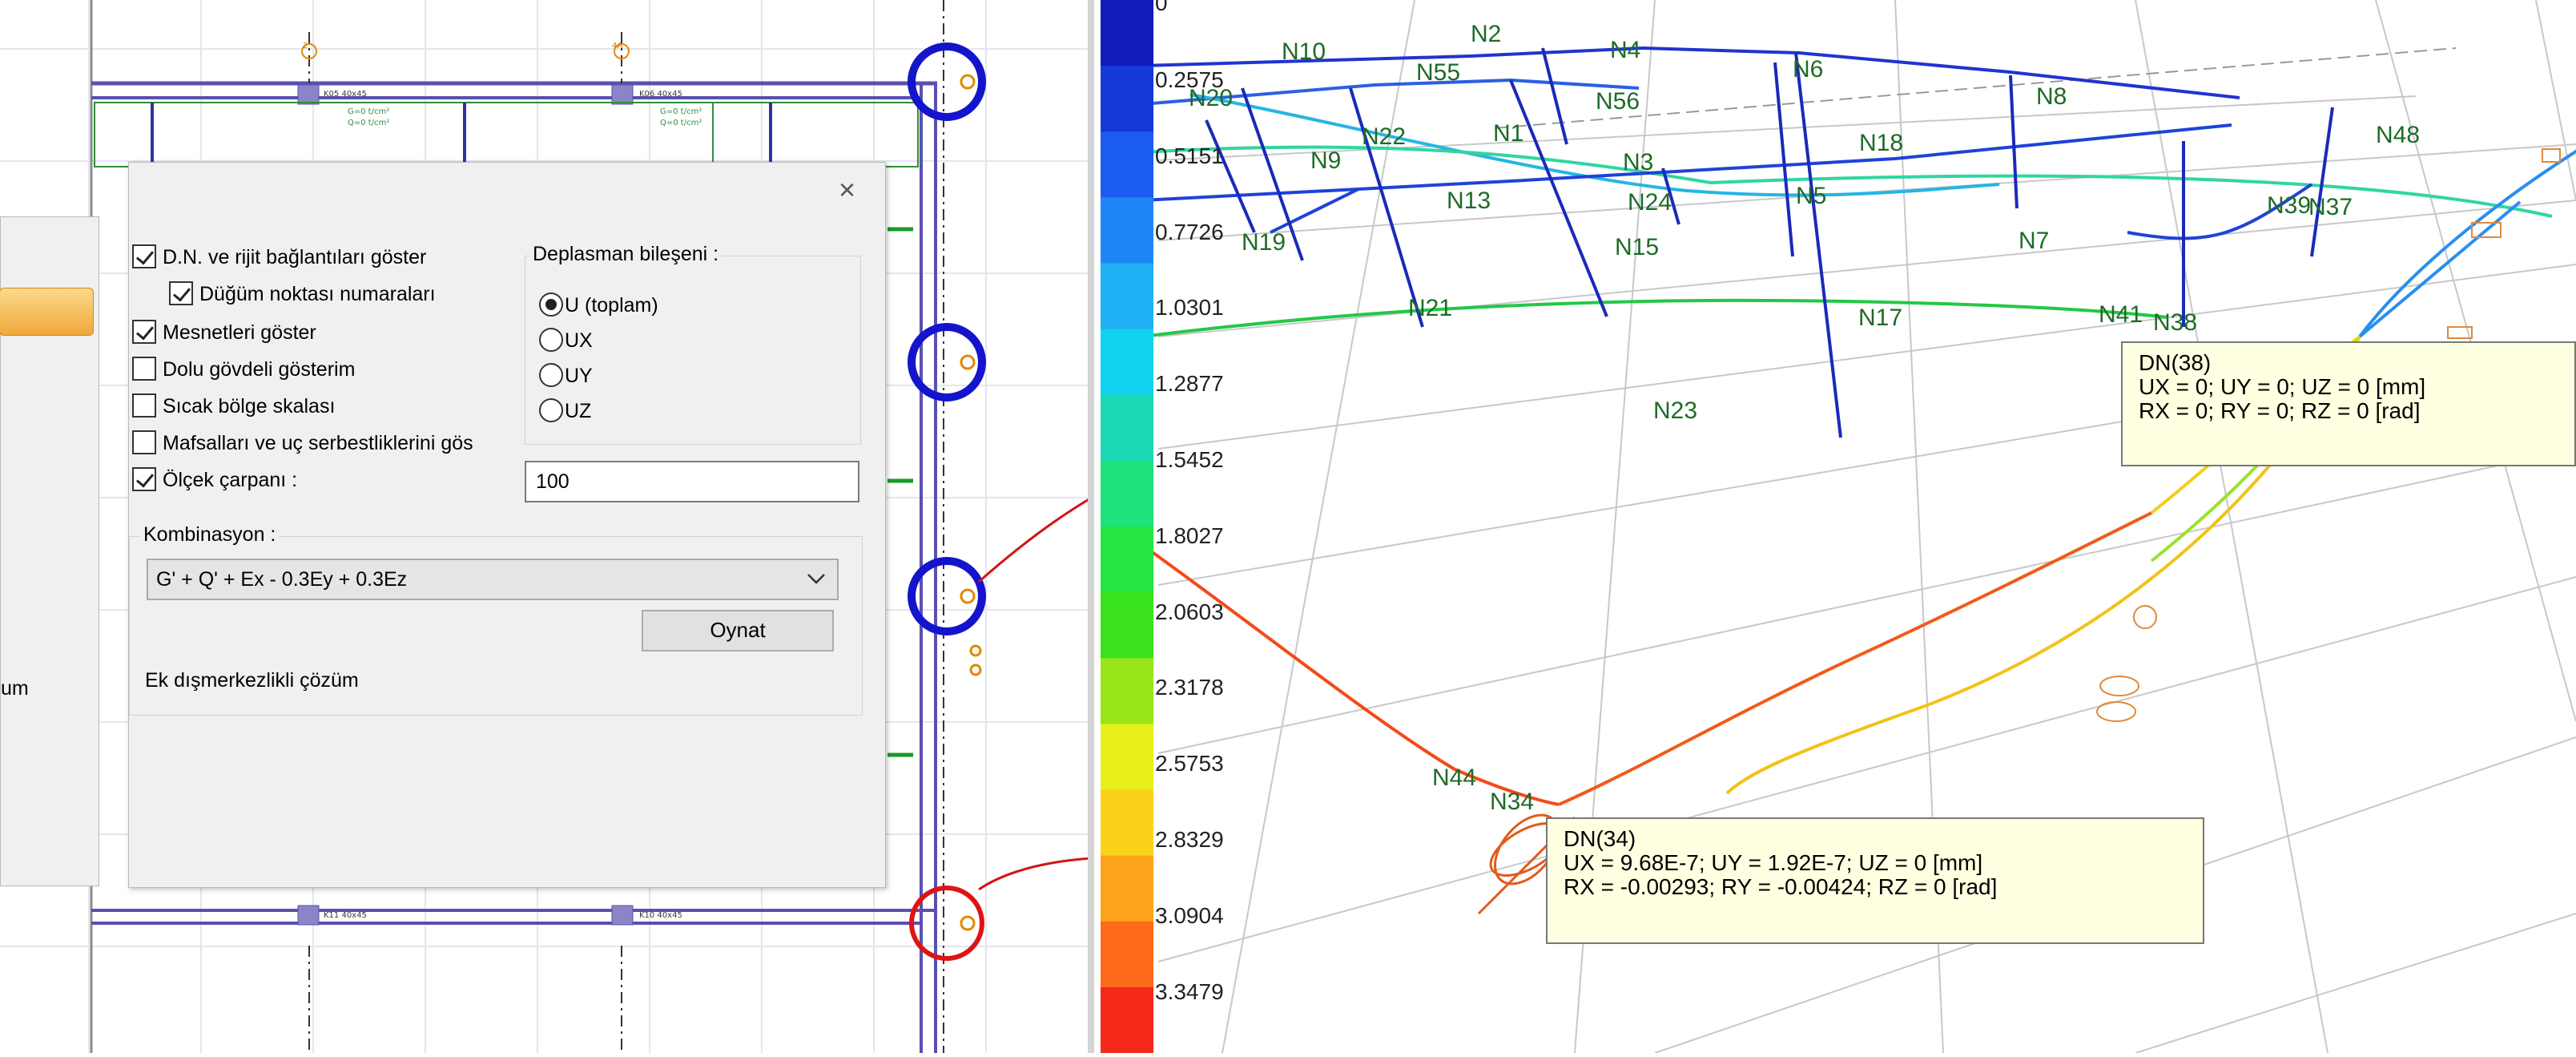 The width and height of the screenshot is (2576, 1057). I want to click on node-label: N1, so click(1508, 133).